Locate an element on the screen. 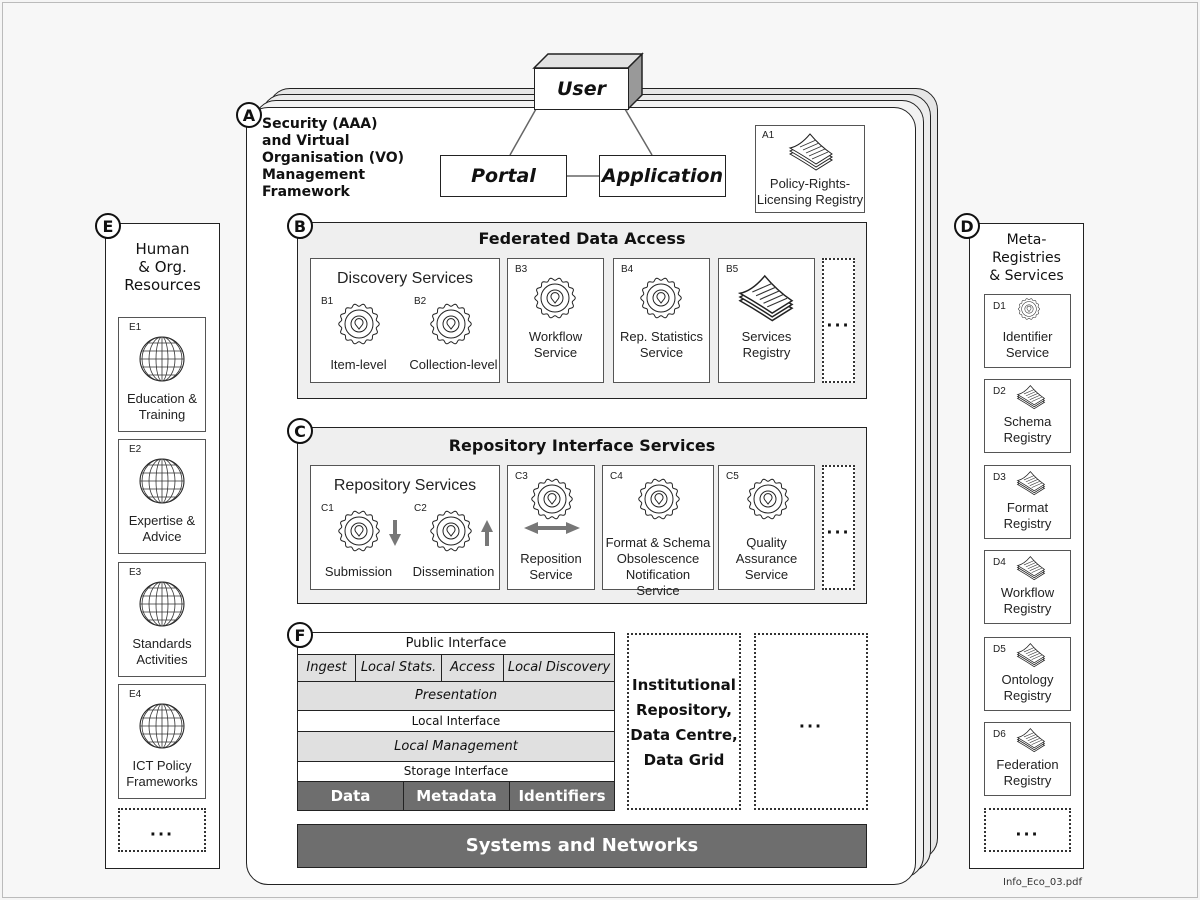  application-box: Application is located at coordinates (662, 176).